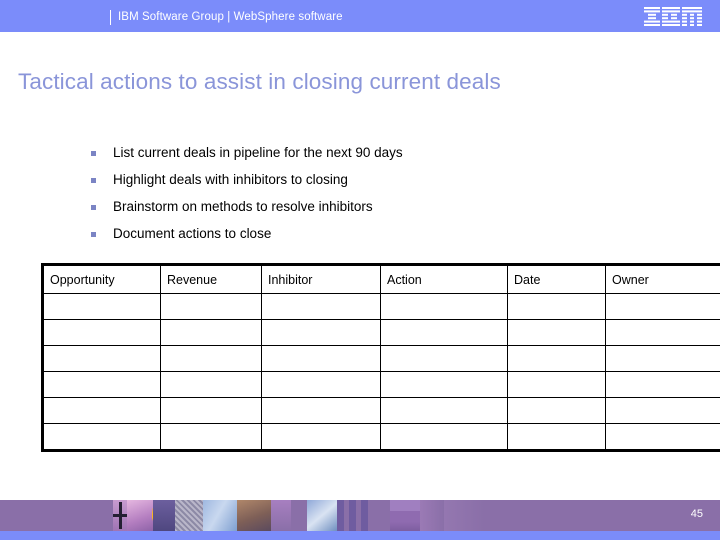 The image size is (720, 540). I want to click on header-divider, so click(110, 17).